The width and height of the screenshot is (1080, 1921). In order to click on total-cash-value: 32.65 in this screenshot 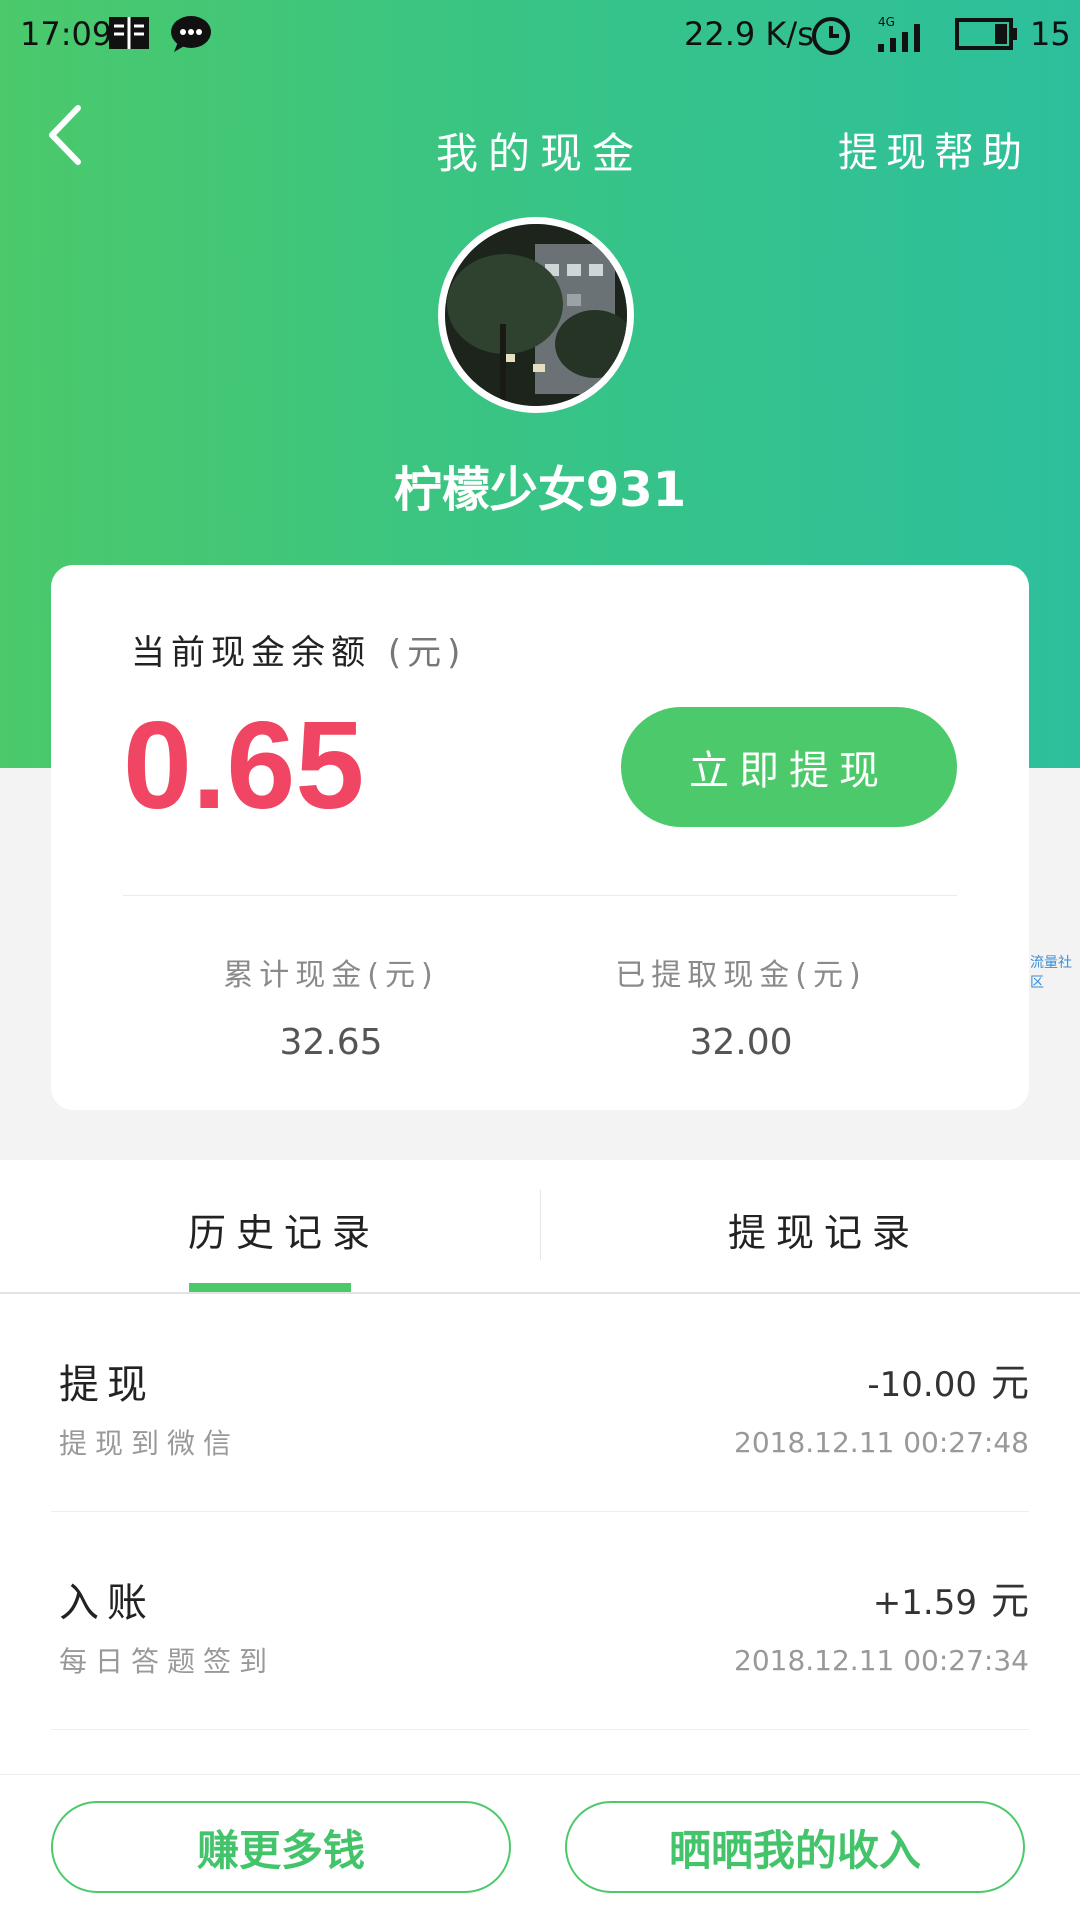, I will do `click(331, 1042)`.